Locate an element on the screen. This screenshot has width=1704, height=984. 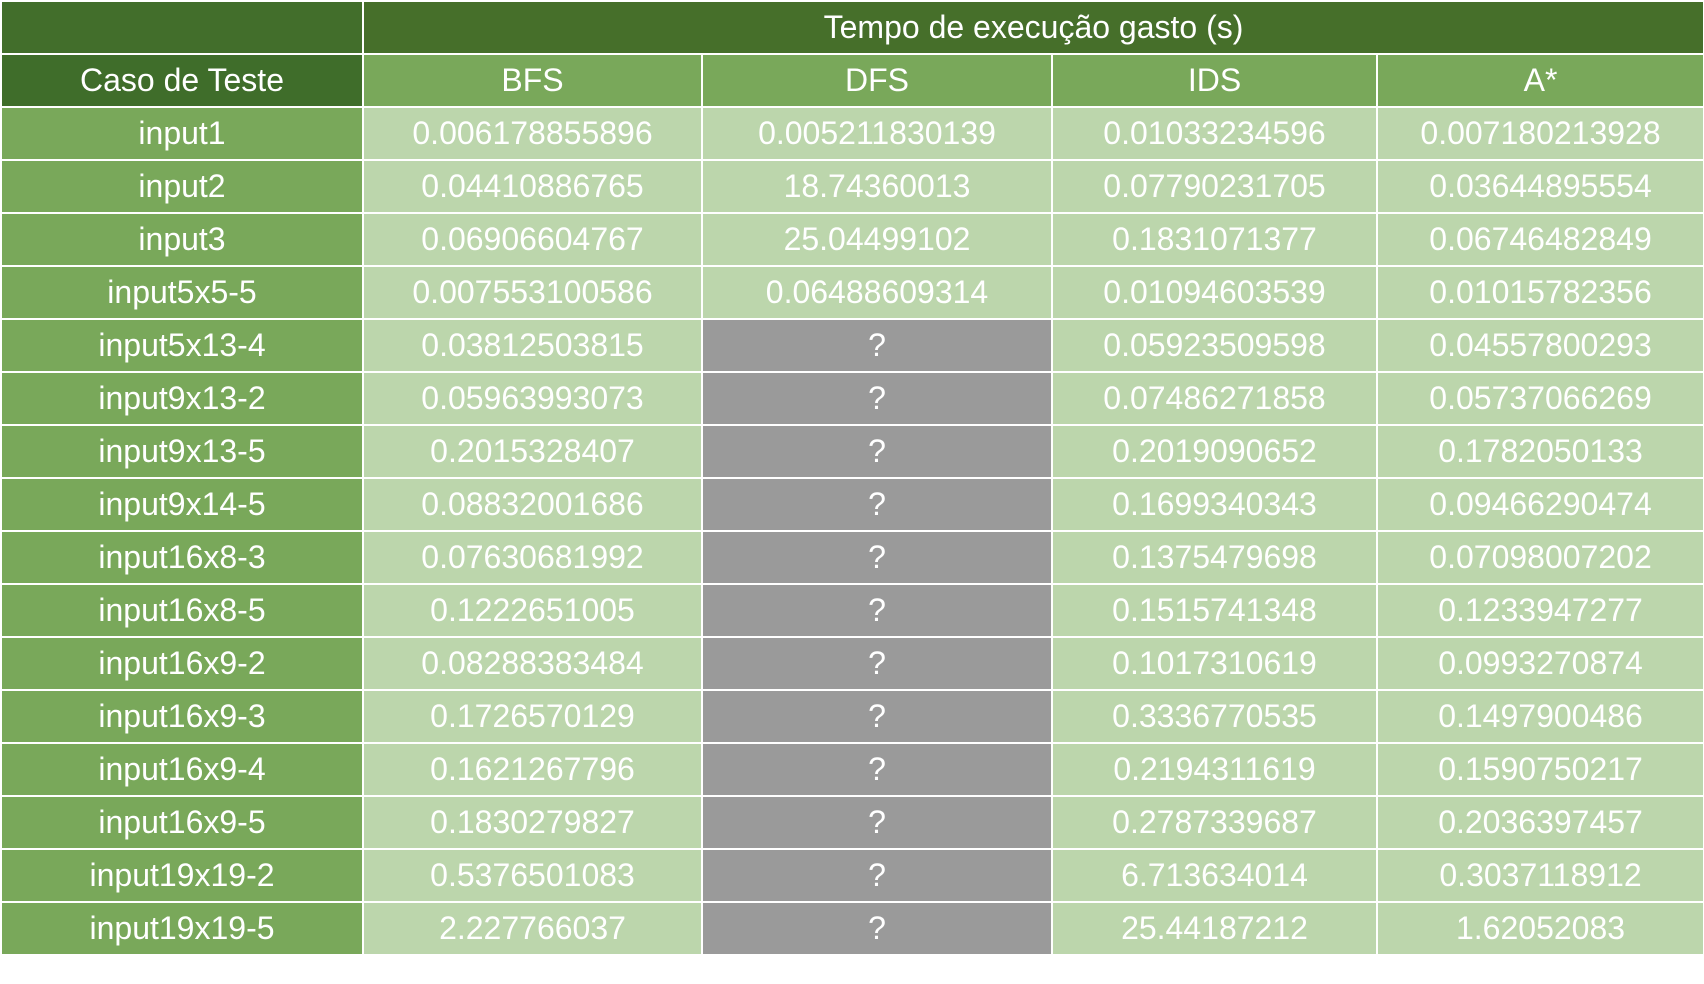
cell-astar: 0.05737066269 is located at coordinates (1539, 398).